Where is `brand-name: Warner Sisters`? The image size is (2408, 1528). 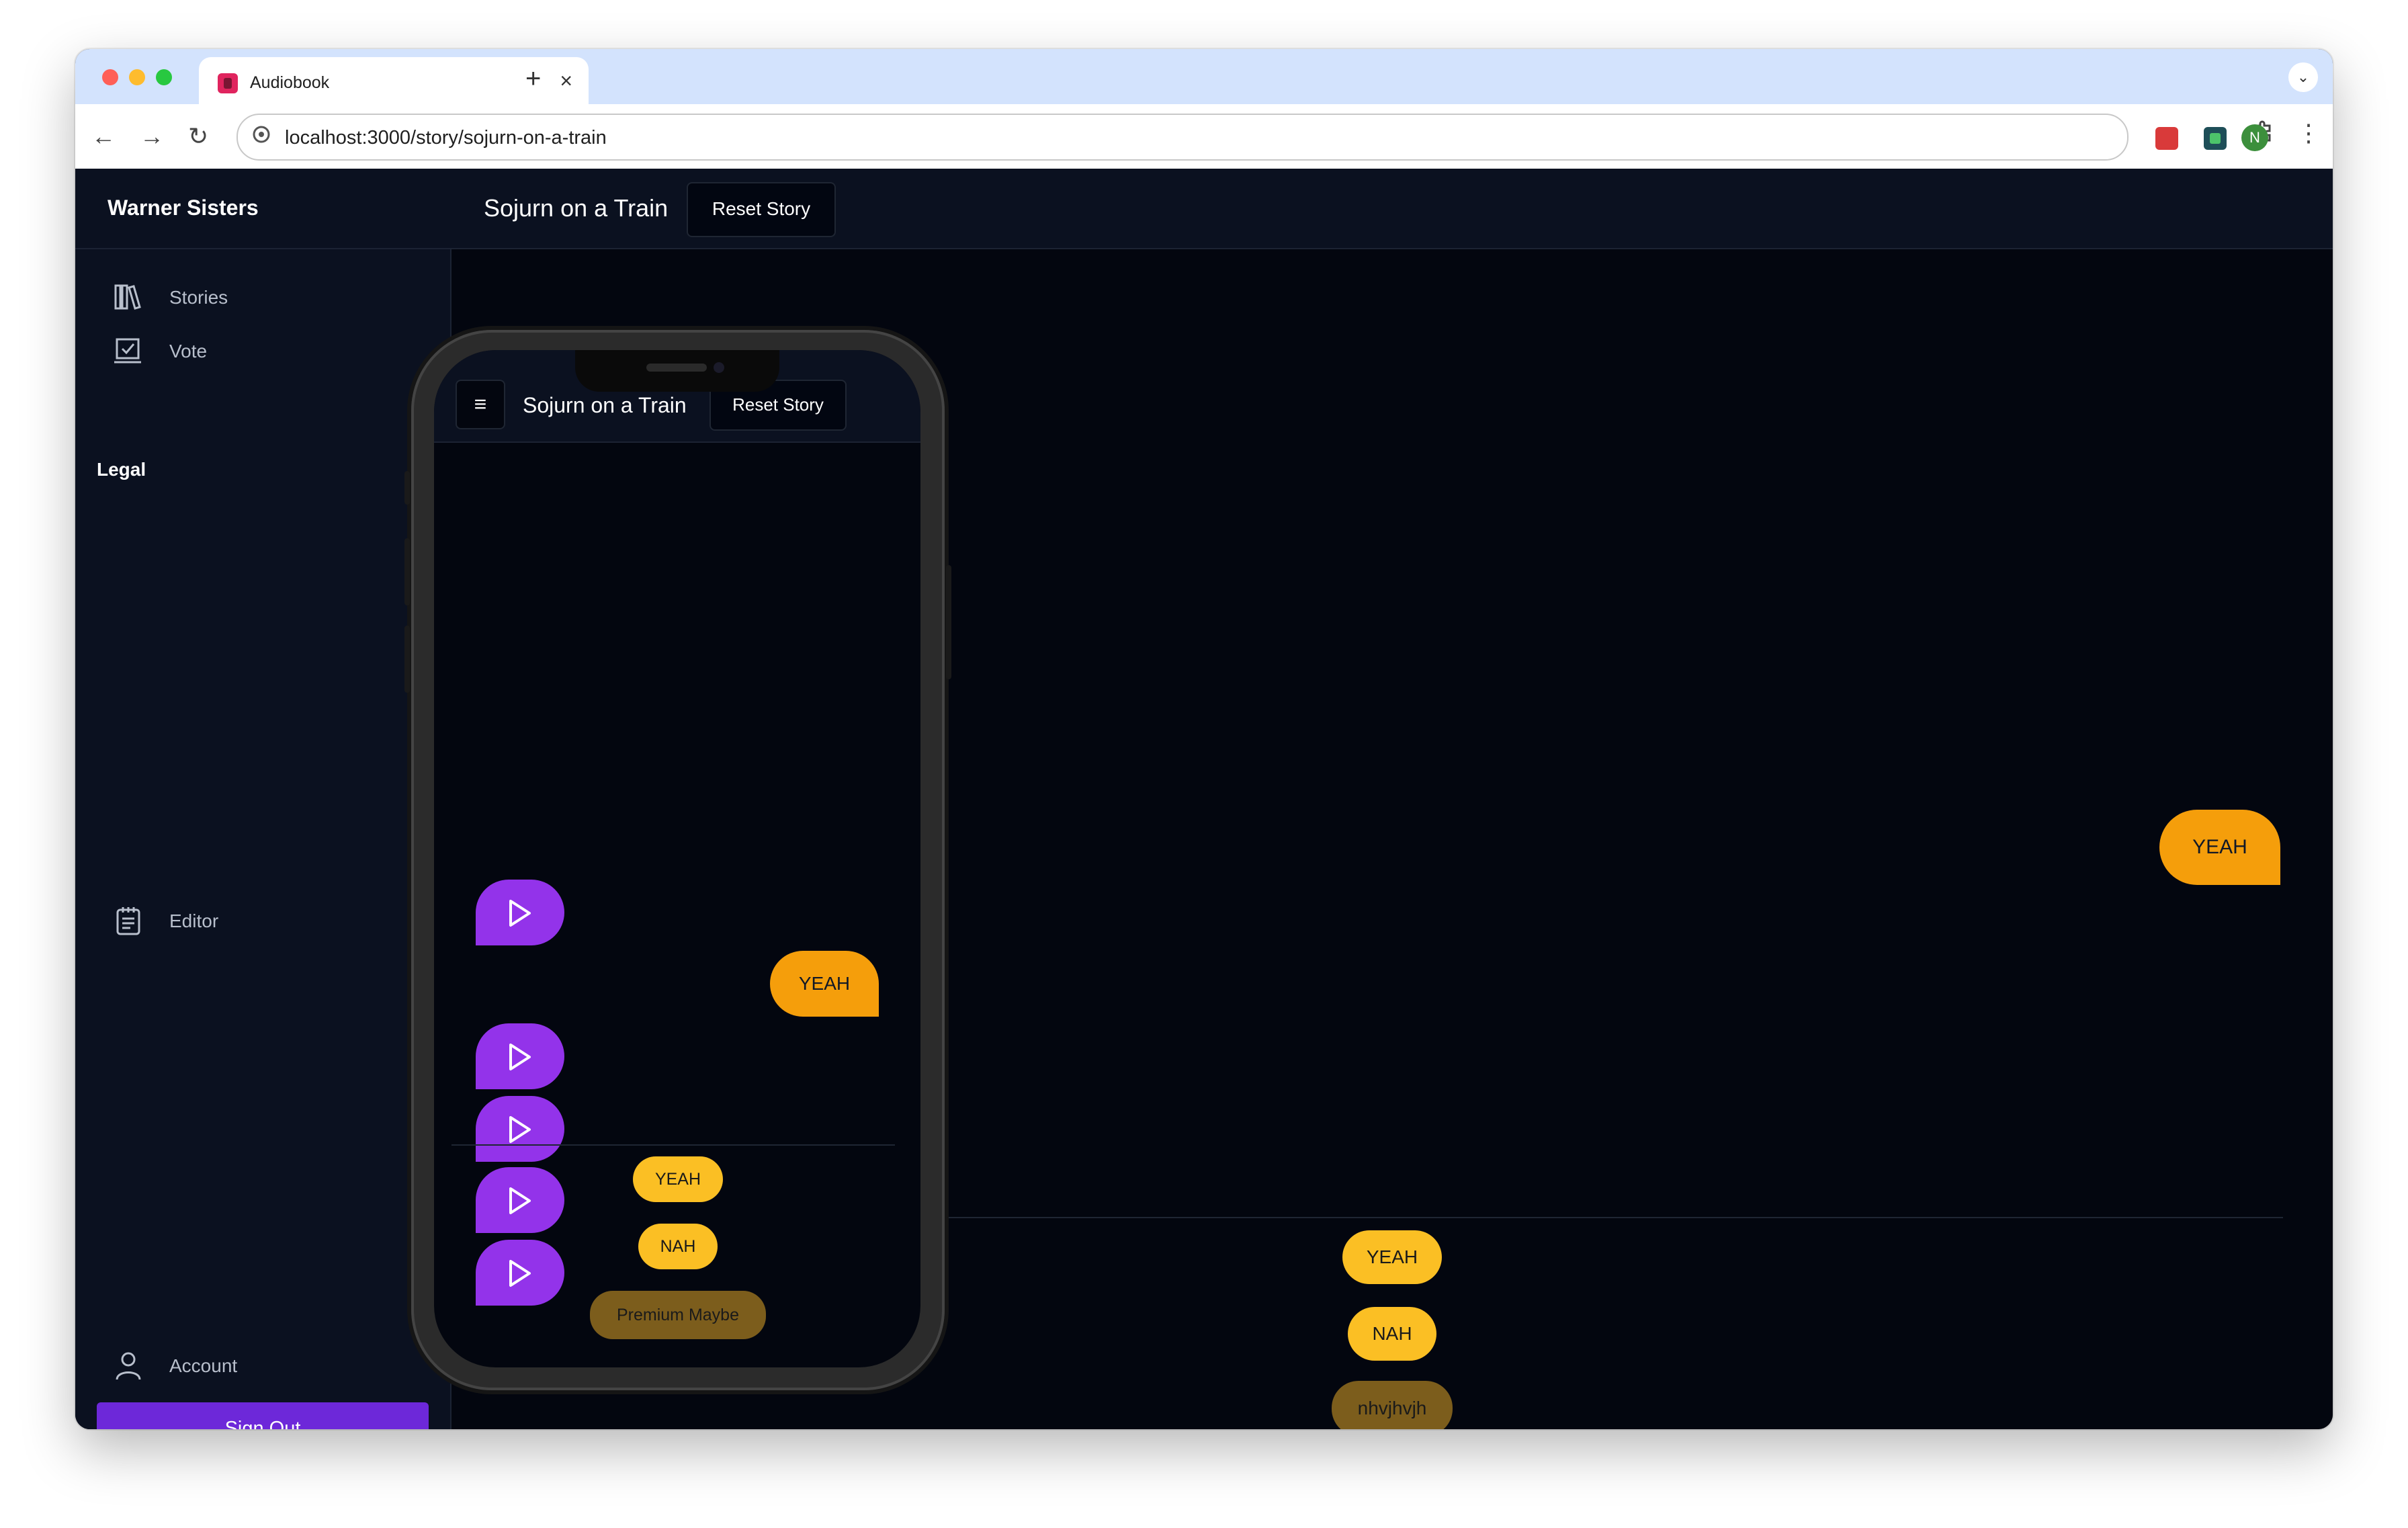 brand-name: Warner Sisters is located at coordinates (183, 208).